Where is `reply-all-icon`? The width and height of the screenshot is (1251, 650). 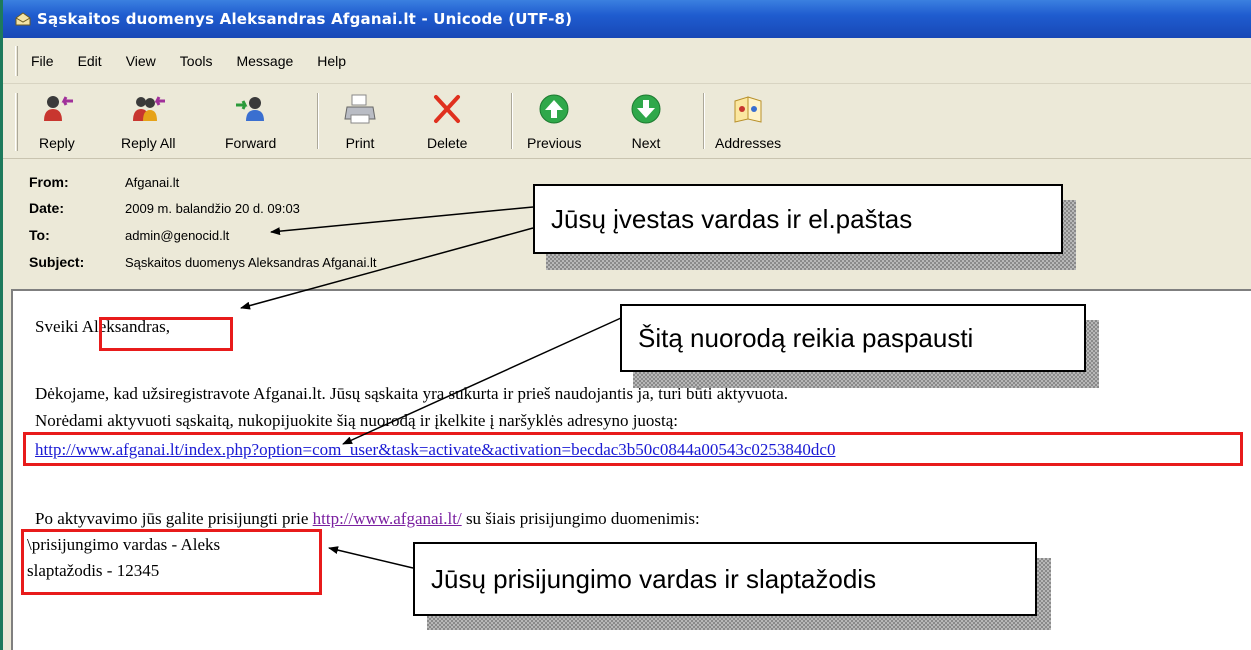
reply-all-icon is located at coordinates (149, 108).